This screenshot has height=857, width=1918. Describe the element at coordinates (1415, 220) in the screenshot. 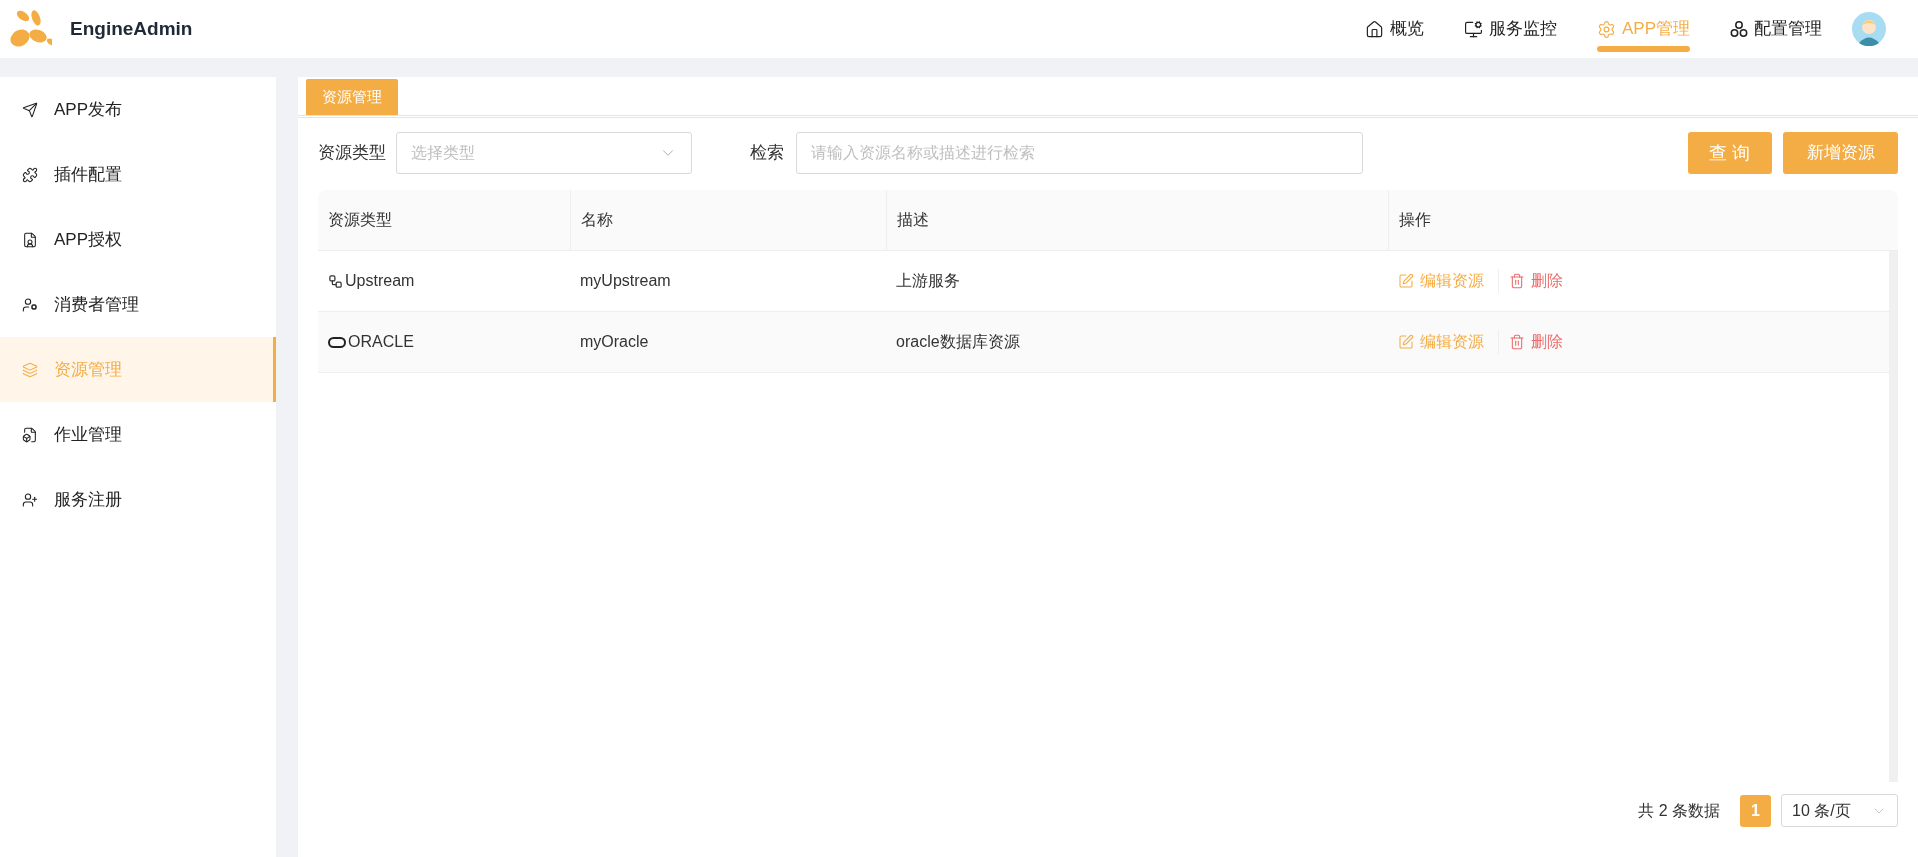

I see `column-header: 操作` at that location.